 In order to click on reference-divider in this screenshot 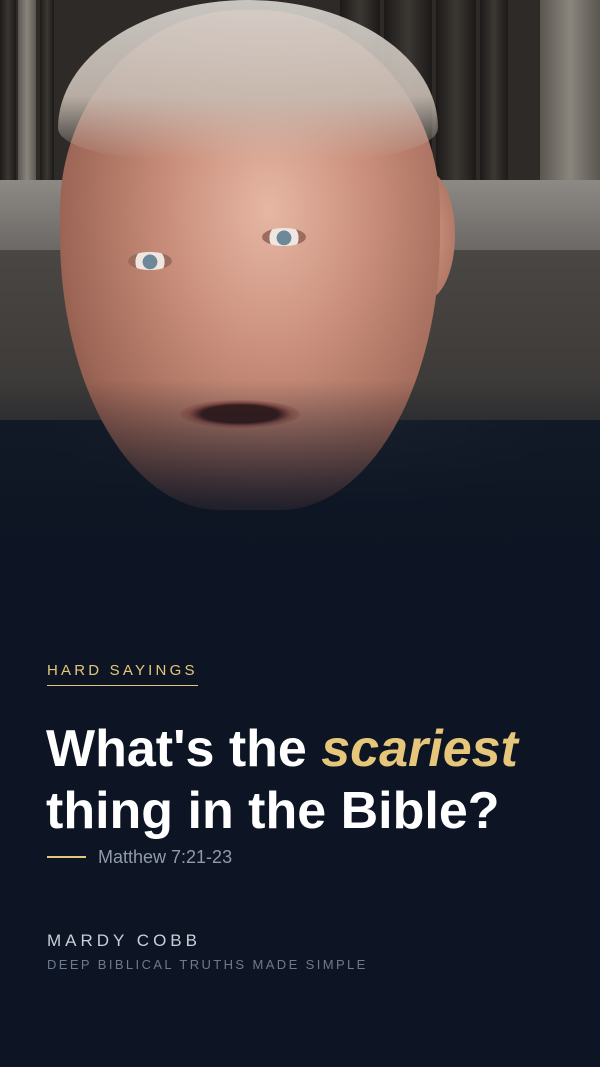, I will do `click(66, 857)`.